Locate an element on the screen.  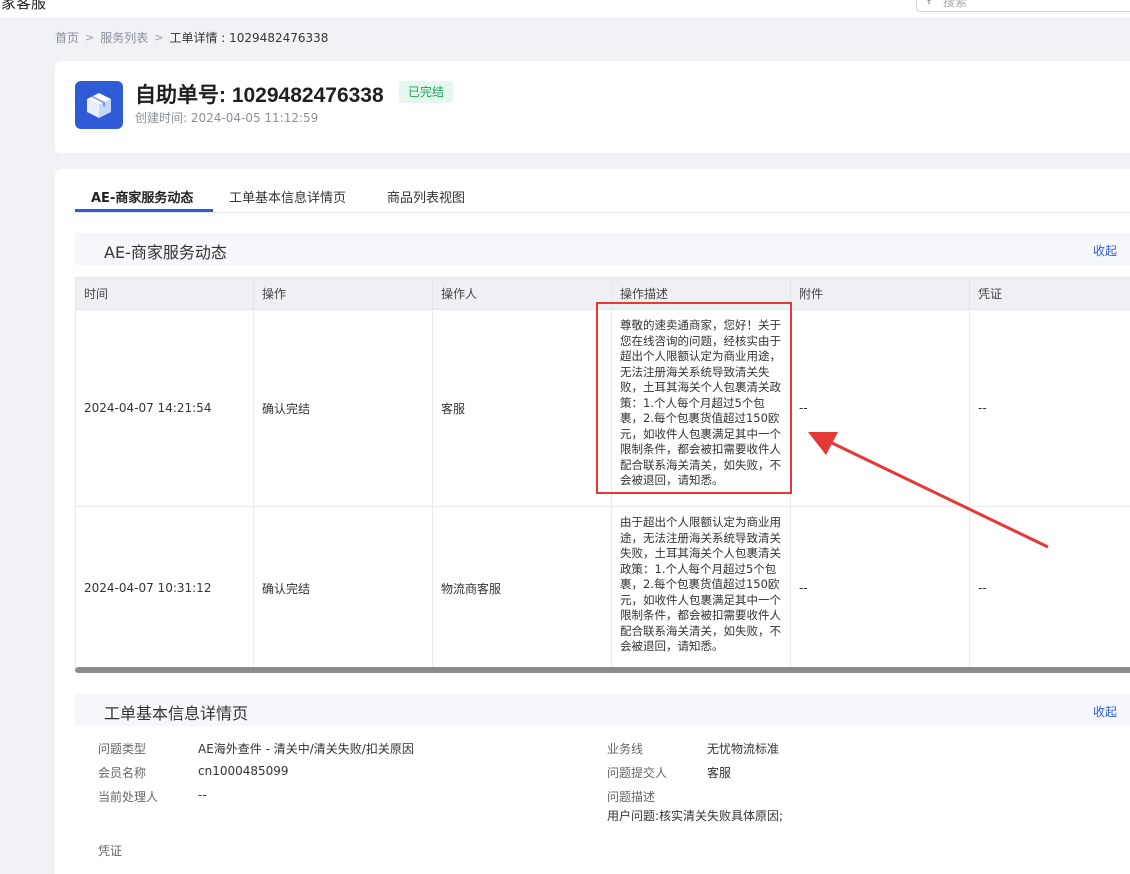
voucher-label: 凭证 is located at coordinates (110, 851).